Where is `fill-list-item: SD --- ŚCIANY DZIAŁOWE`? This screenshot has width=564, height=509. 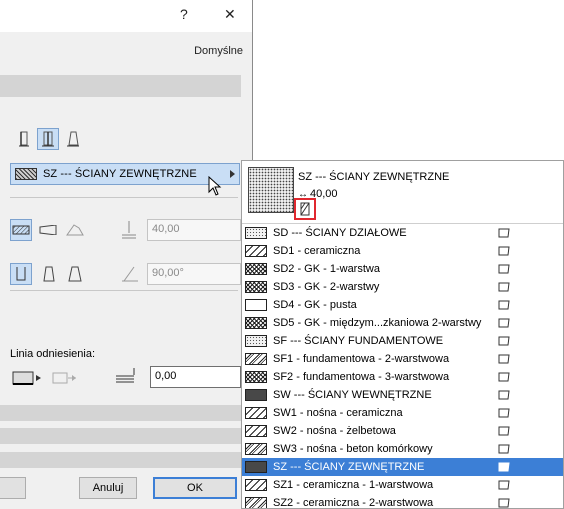 fill-list-item: SD --- ŚCIANY DZIAŁOWE is located at coordinates (402, 233).